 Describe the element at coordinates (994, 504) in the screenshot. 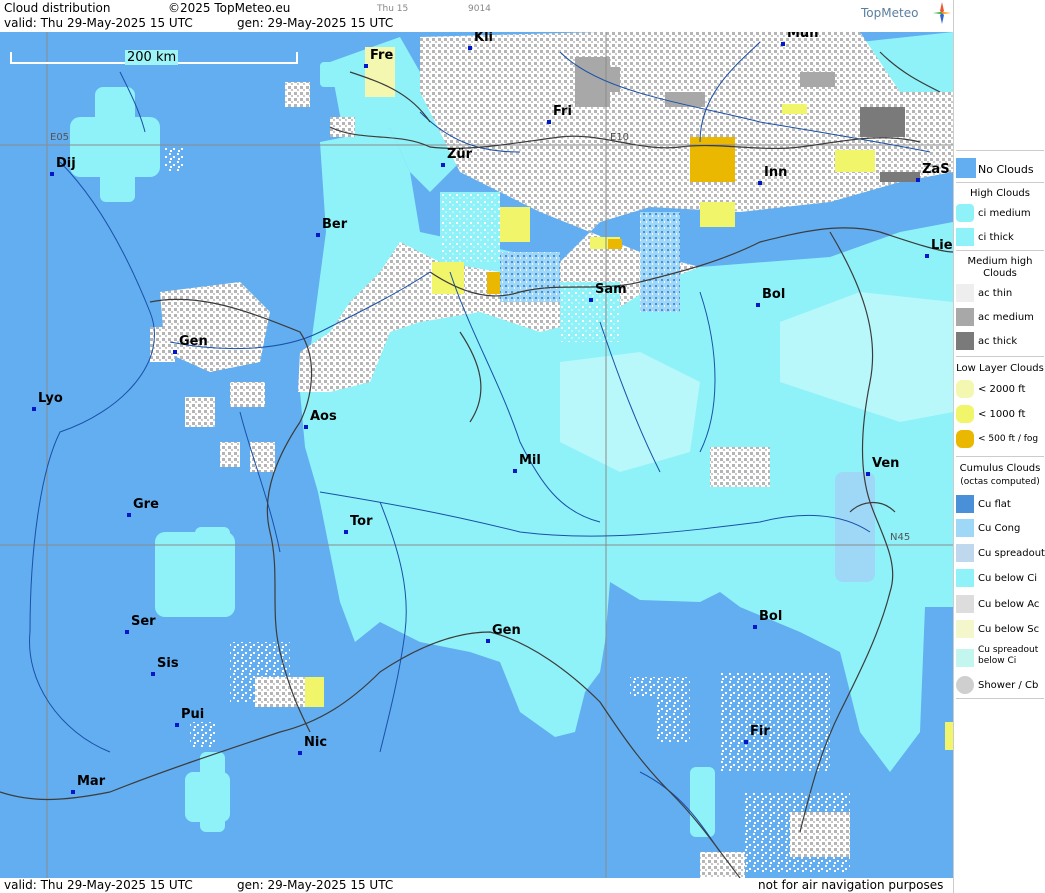

I see `legend-label: Cu flat` at that location.